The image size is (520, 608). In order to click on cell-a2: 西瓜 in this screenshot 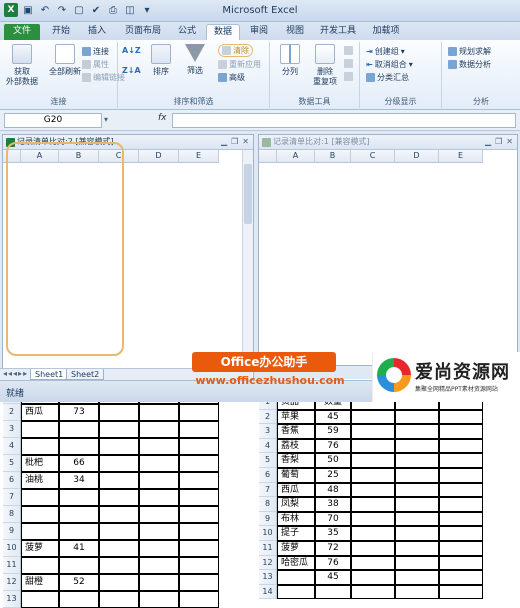, I will do `click(40, 412)`.